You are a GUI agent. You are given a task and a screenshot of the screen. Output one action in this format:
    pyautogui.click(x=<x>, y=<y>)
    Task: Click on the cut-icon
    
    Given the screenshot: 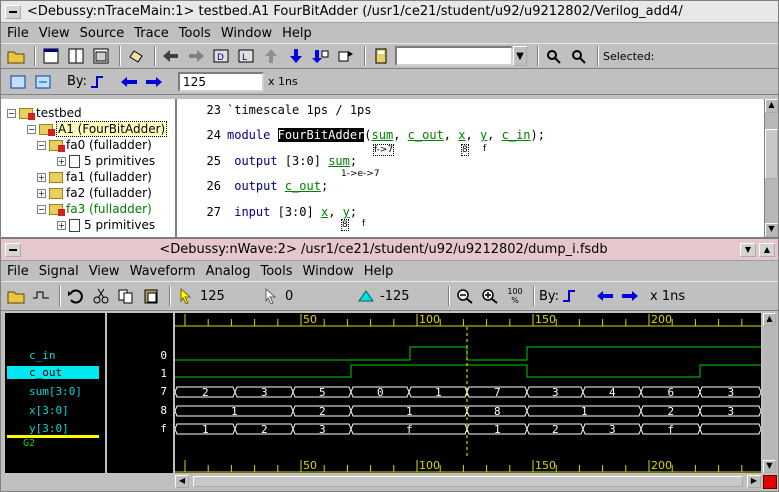 What is the action you would take?
    pyautogui.click(x=101, y=296)
    